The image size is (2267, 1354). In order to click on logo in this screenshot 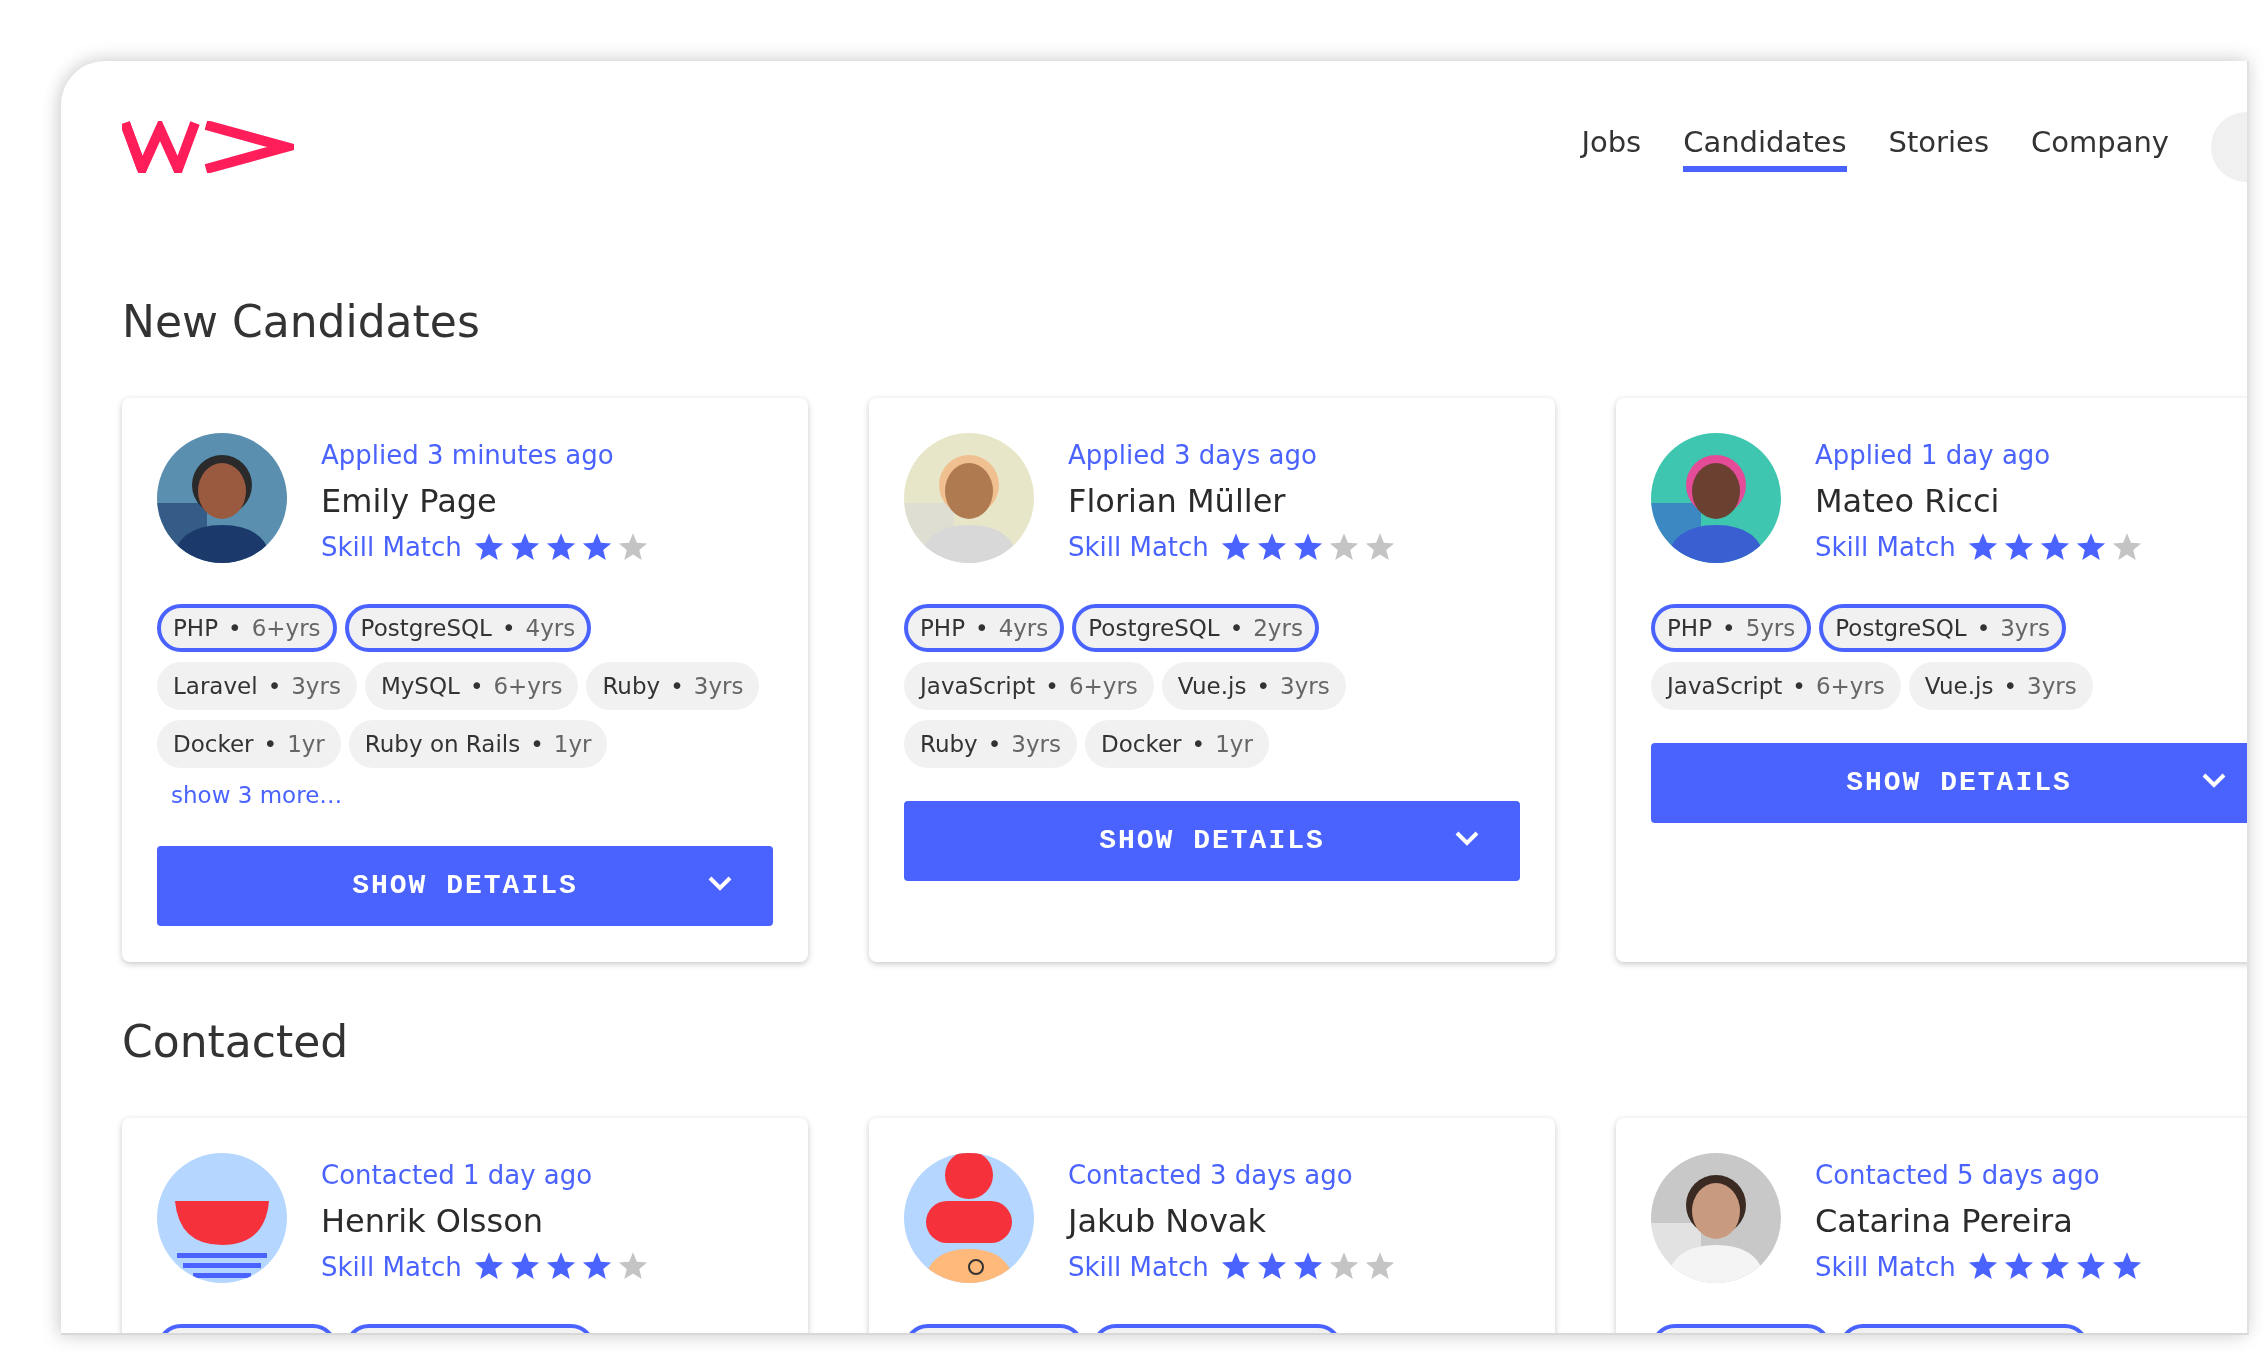, I will do `click(208, 147)`.